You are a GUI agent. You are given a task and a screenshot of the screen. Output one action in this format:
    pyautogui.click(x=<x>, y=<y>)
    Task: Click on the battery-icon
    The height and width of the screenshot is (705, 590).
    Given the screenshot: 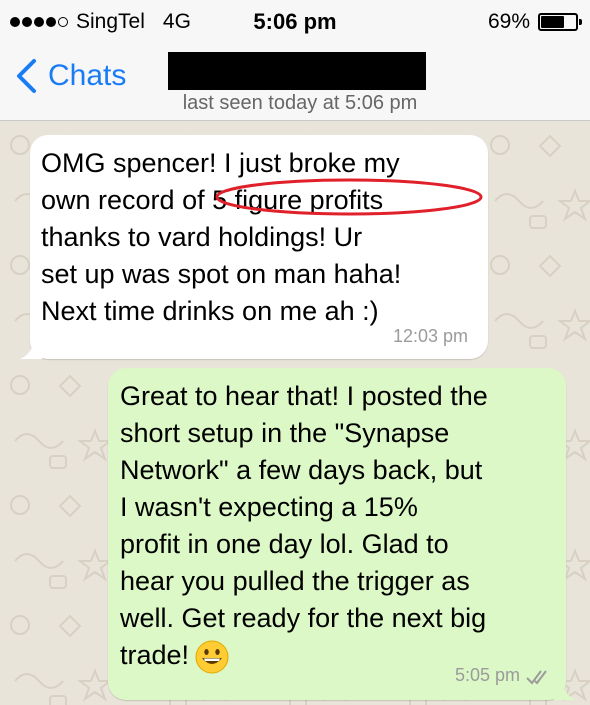 What is the action you would take?
    pyautogui.click(x=560, y=22)
    